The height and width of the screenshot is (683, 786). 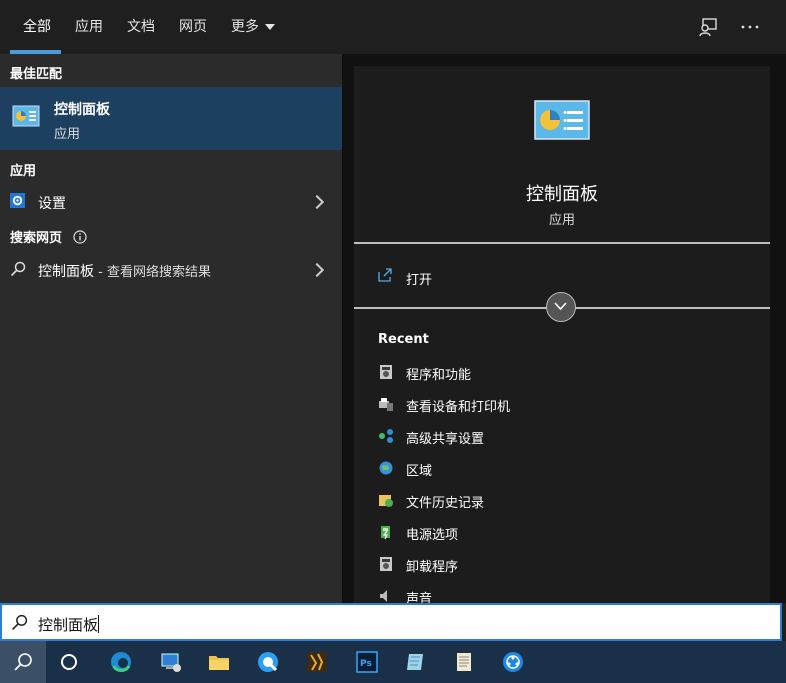 What do you see at coordinates (568, 564) in the screenshot?
I see `recent-item-uninstall: 卸载程序` at bounding box center [568, 564].